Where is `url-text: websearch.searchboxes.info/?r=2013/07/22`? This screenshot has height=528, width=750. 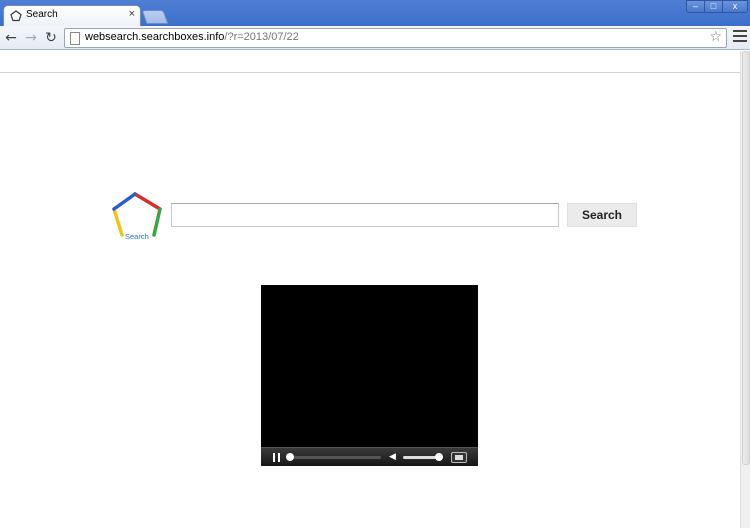 url-text: websearch.searchboxes.info/?r=2013/07/22 is located at coordinates (192, 37).